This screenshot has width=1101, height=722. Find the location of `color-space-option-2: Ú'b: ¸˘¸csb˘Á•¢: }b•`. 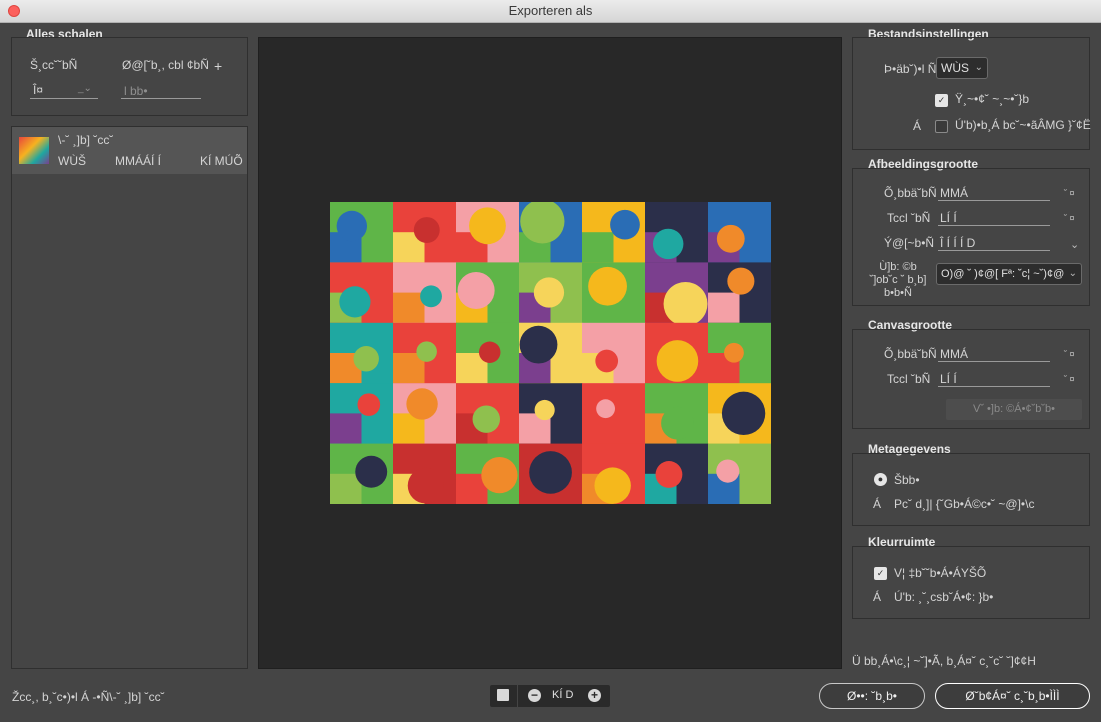

color-space-option-2: Ú'b: ¸˘¸csb˘Á•¢: }b• is located at coordinates (944, 597).